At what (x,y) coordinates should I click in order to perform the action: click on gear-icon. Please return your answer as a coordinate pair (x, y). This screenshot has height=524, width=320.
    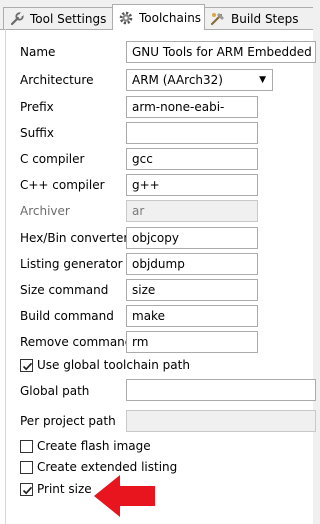
    Looking at the image, I should click on (126, 17).